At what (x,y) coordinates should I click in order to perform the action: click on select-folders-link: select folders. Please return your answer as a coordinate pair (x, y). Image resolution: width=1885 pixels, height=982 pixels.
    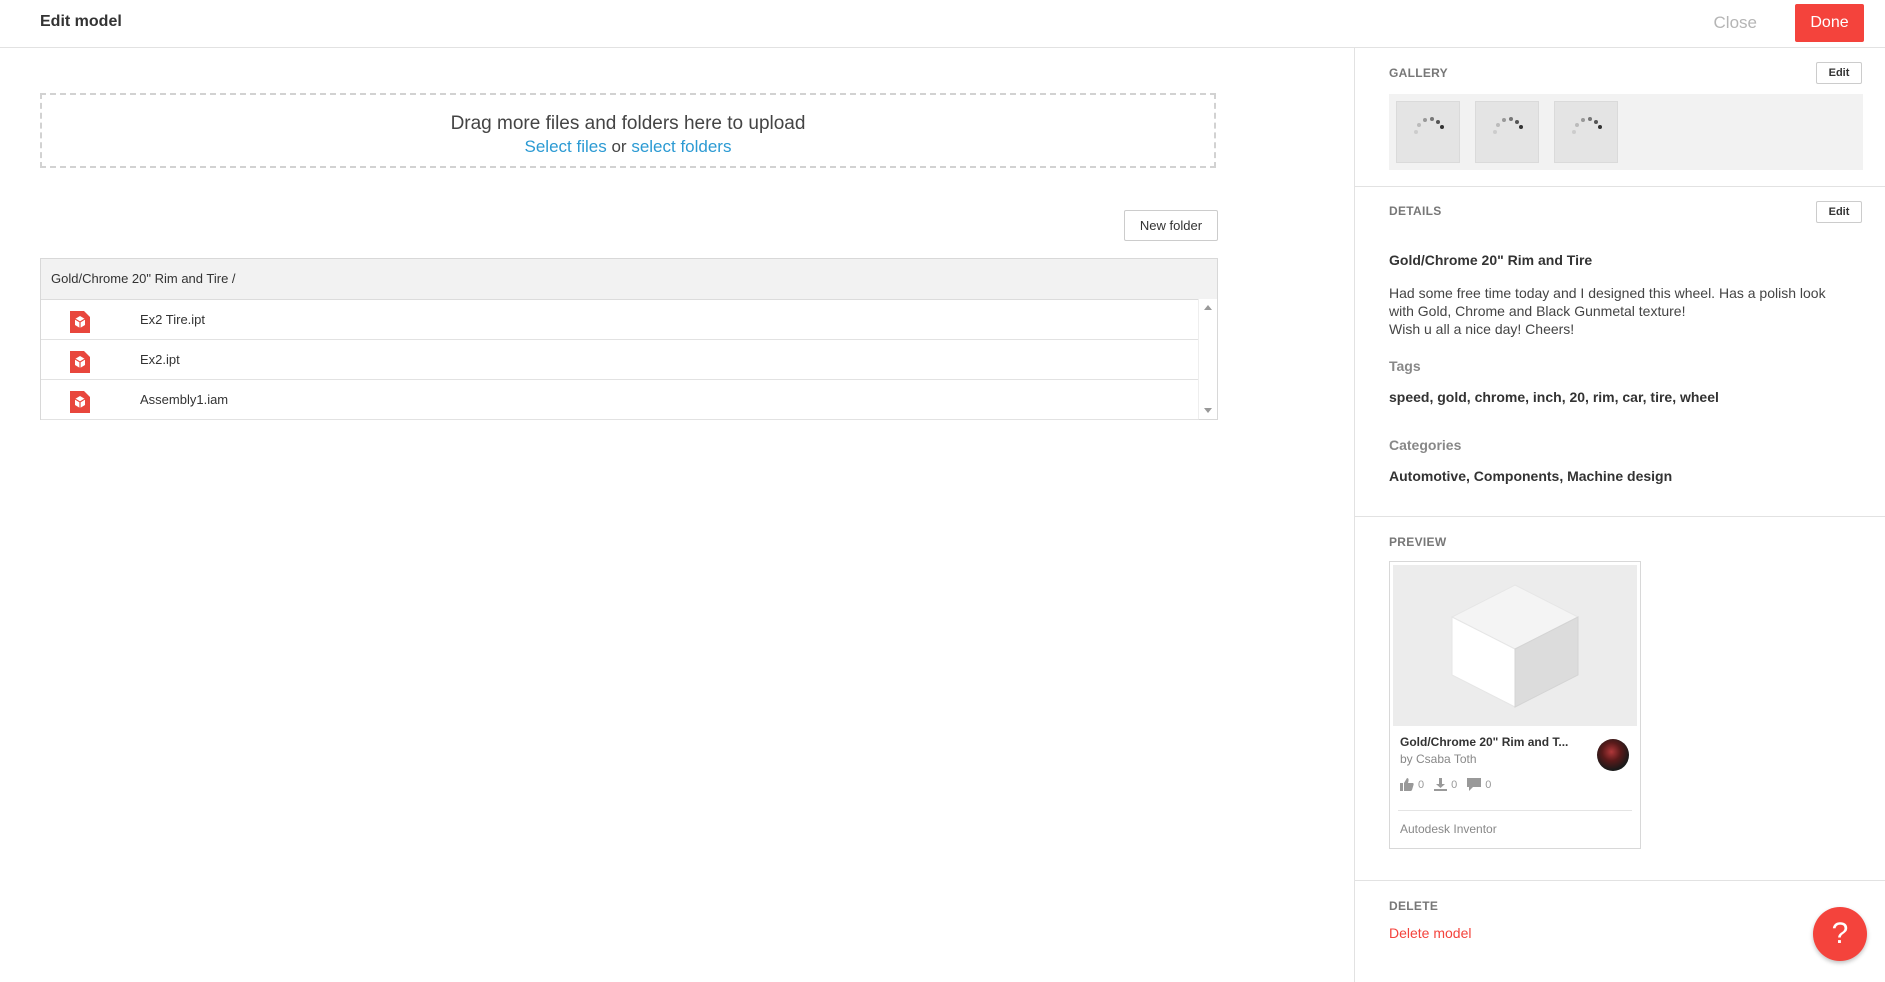
    Looking at the image, I should click on (681, 146).